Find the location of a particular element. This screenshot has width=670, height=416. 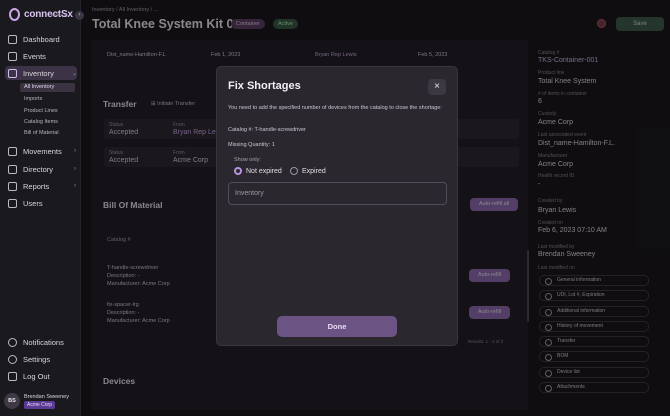

nav-events: Events is located at coordinates (42, 56).